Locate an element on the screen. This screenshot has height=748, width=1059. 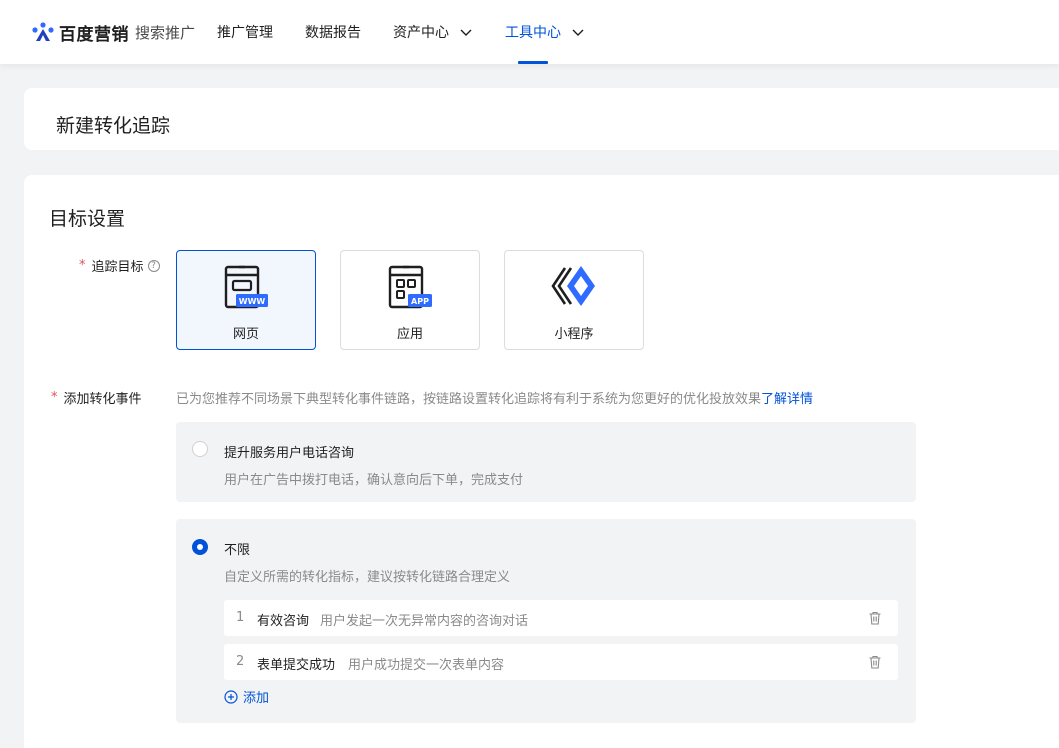
target-option-app: APP 应用 is located at coordinates (410, 300).